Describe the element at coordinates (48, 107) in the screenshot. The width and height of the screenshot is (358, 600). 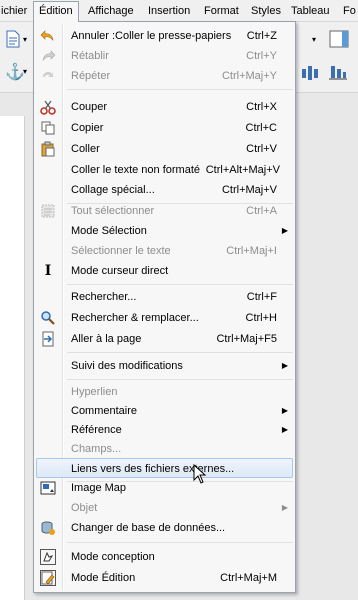
I see `cut-icon` at that location.